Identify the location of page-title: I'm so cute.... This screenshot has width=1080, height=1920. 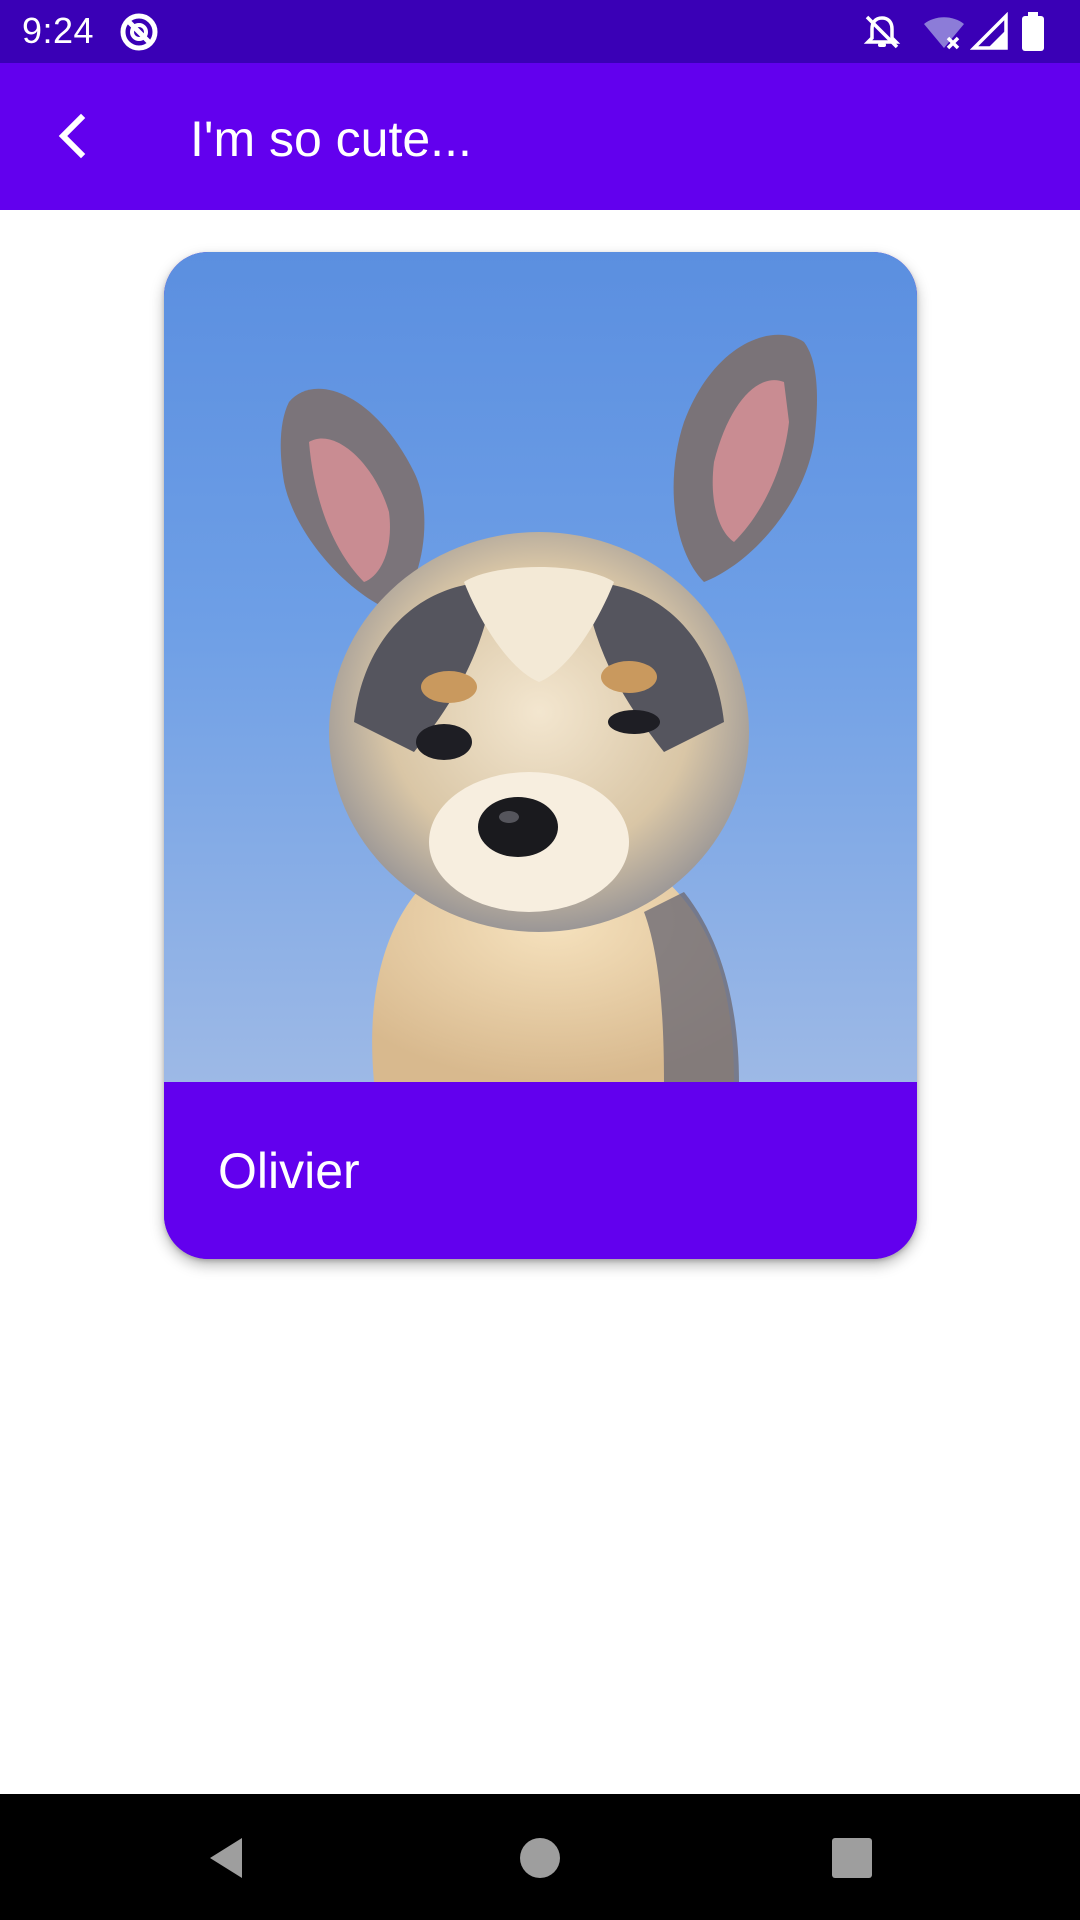
(331, 139).